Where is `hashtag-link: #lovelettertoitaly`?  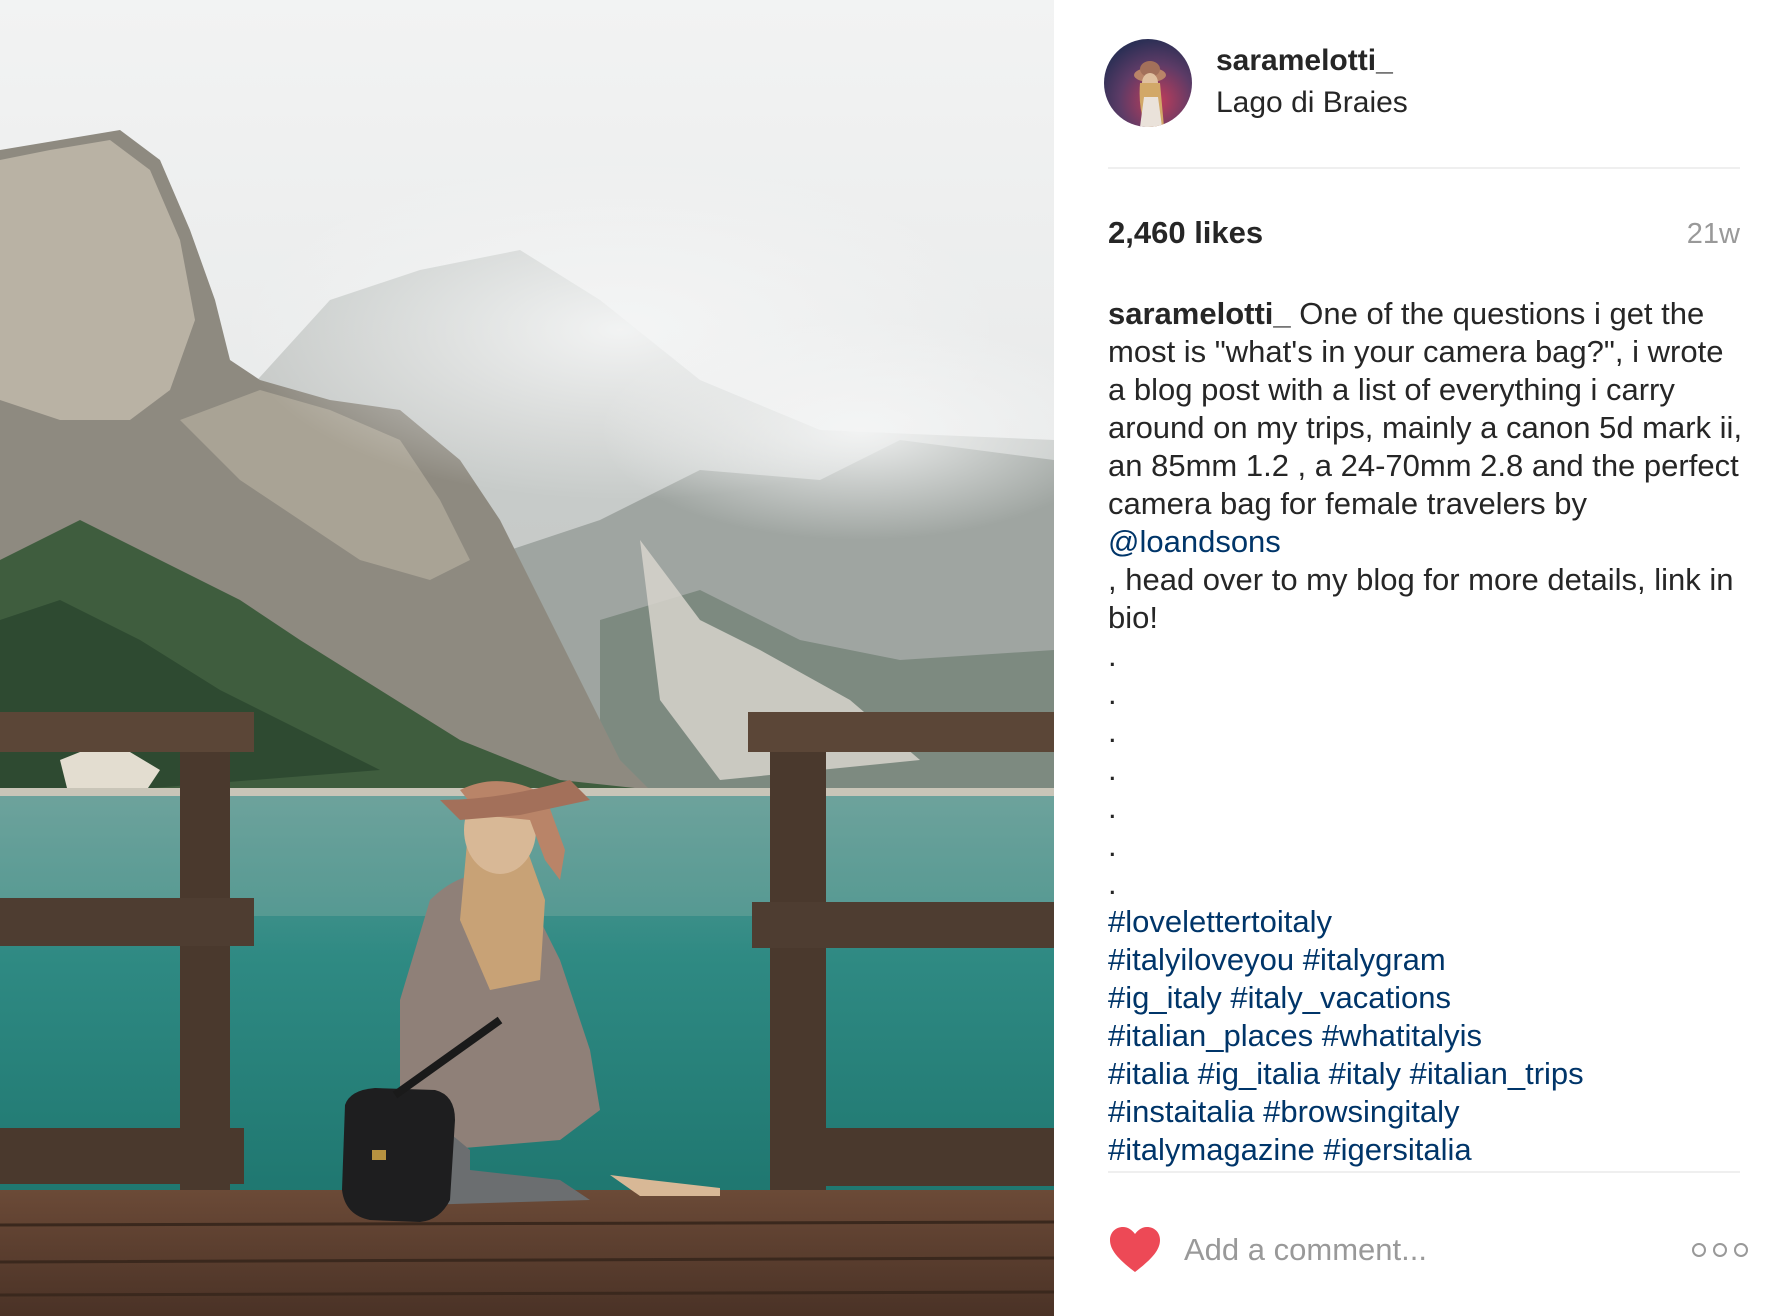
hashtag-link: #lovelettertoitaly is located at coordinates (1220, 921).